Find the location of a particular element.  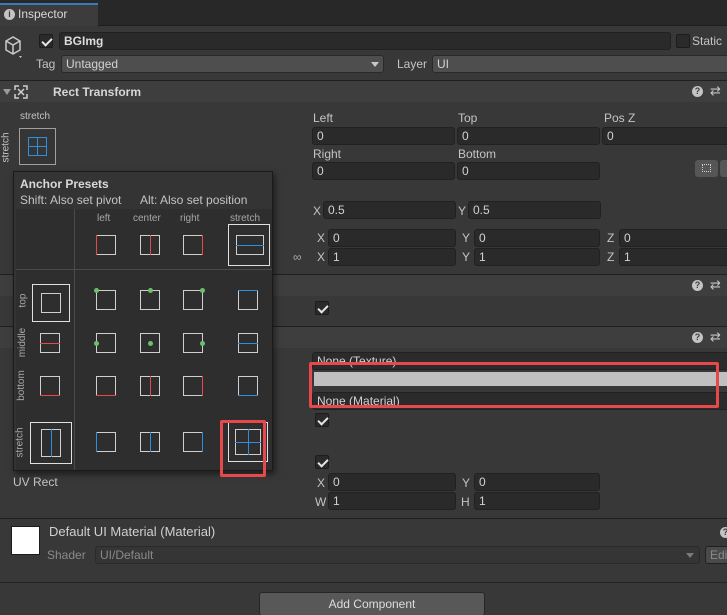

link-icon: ∞ is located at coordinates (297, 257).